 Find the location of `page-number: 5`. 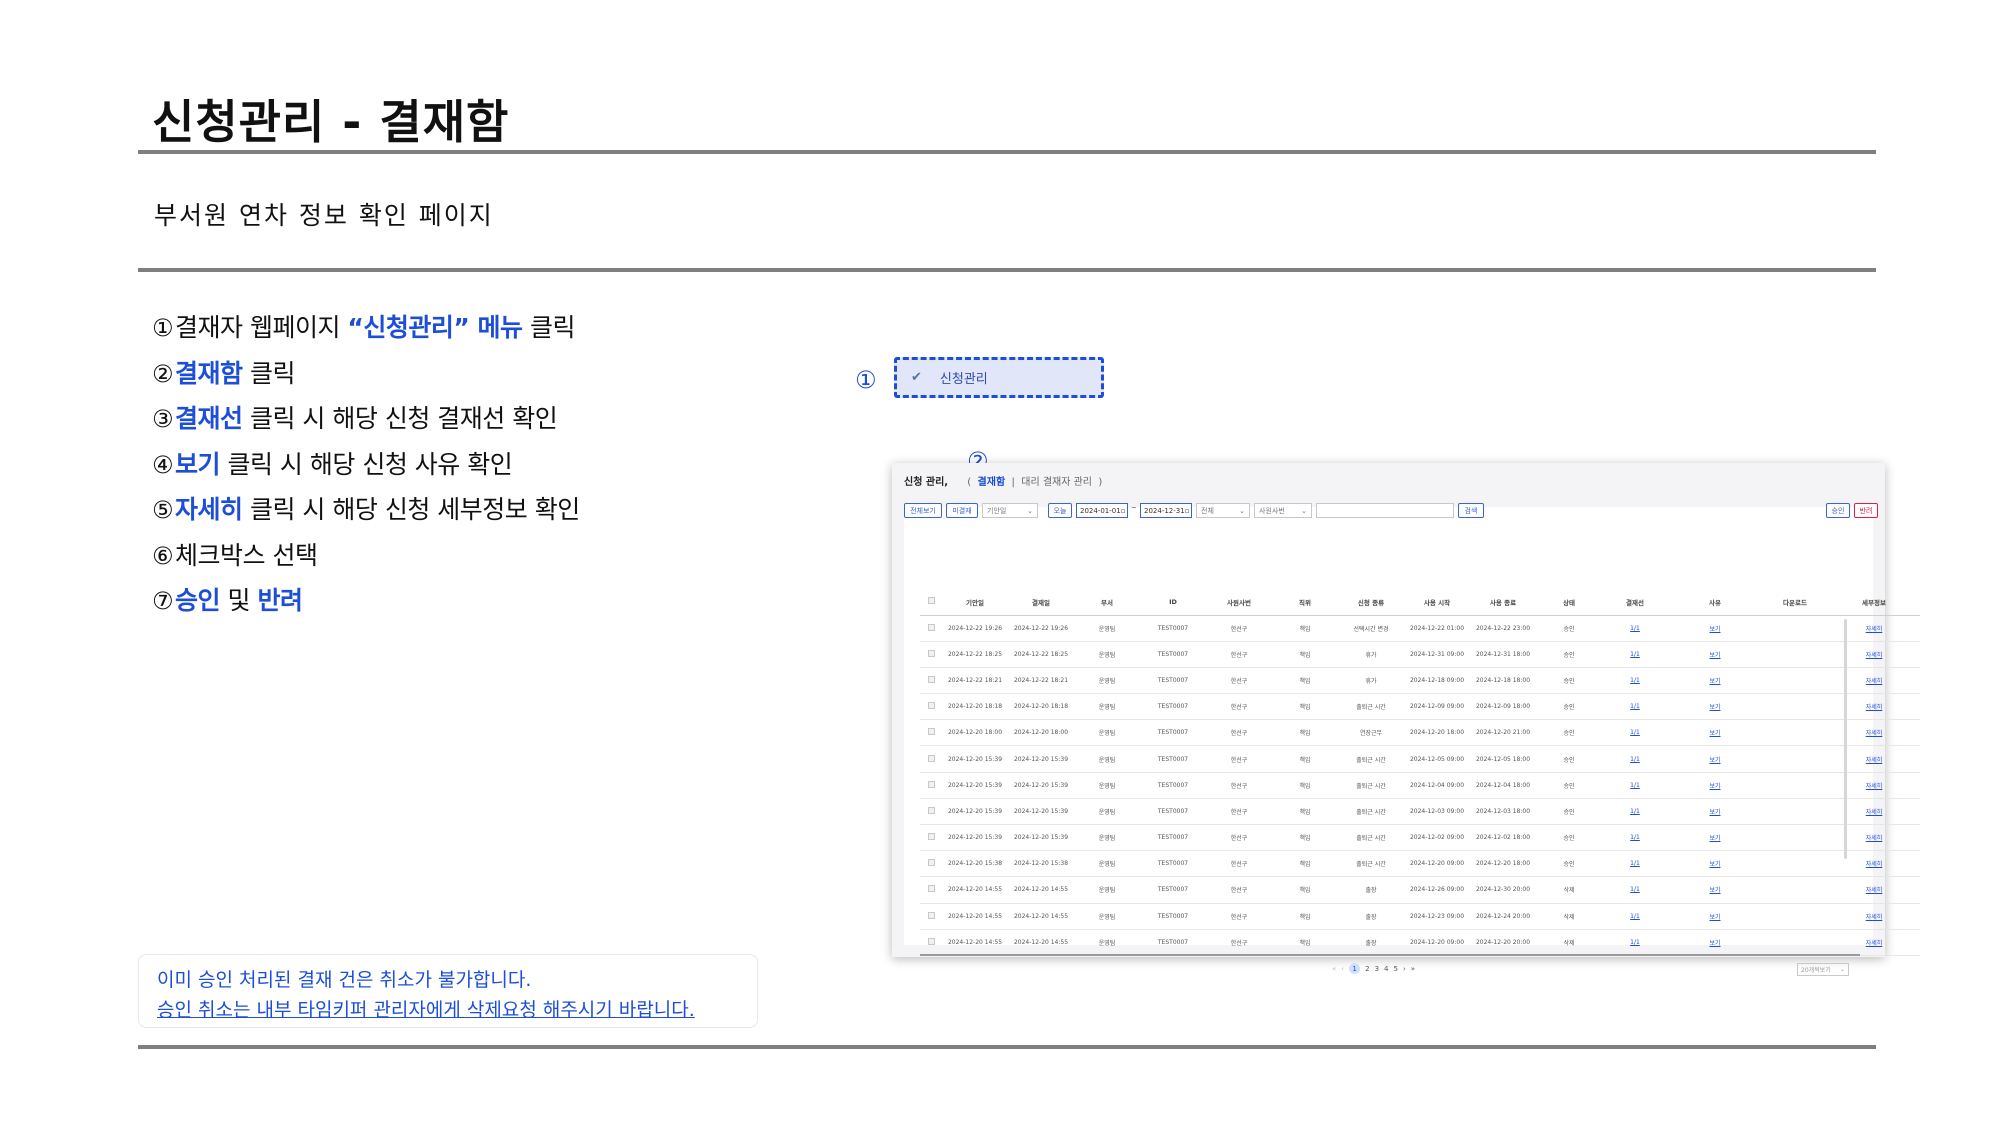

page-number: 5 is located at coordinates (1396, 969).